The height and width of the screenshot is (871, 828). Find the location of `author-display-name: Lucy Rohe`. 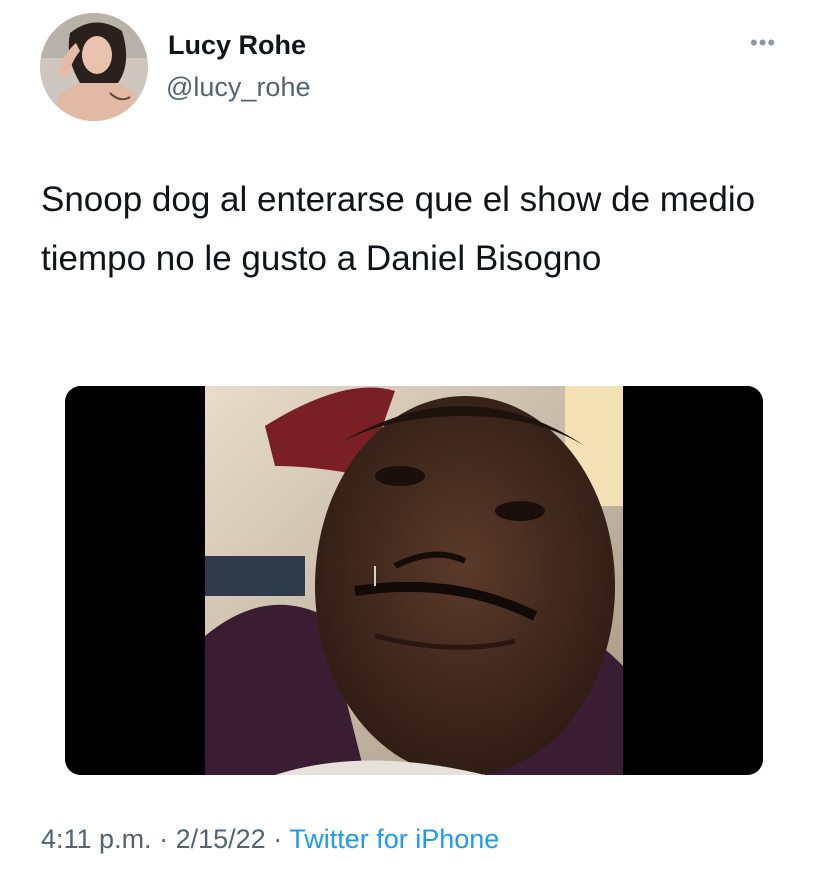

author-display-name: Lucy Rohe is located at coordinates (237, 45).